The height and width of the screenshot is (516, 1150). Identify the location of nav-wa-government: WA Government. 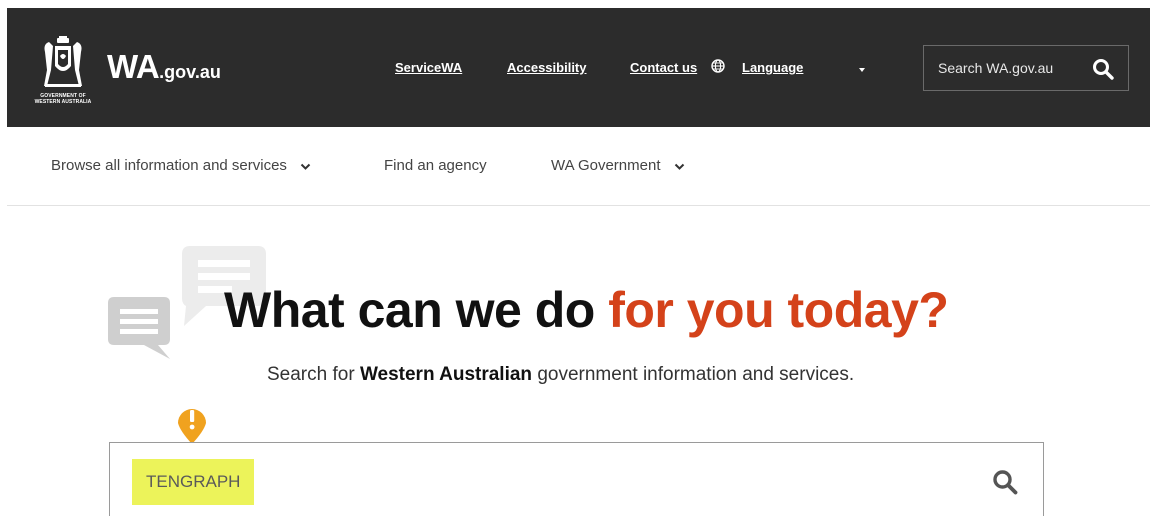
(618, 165).